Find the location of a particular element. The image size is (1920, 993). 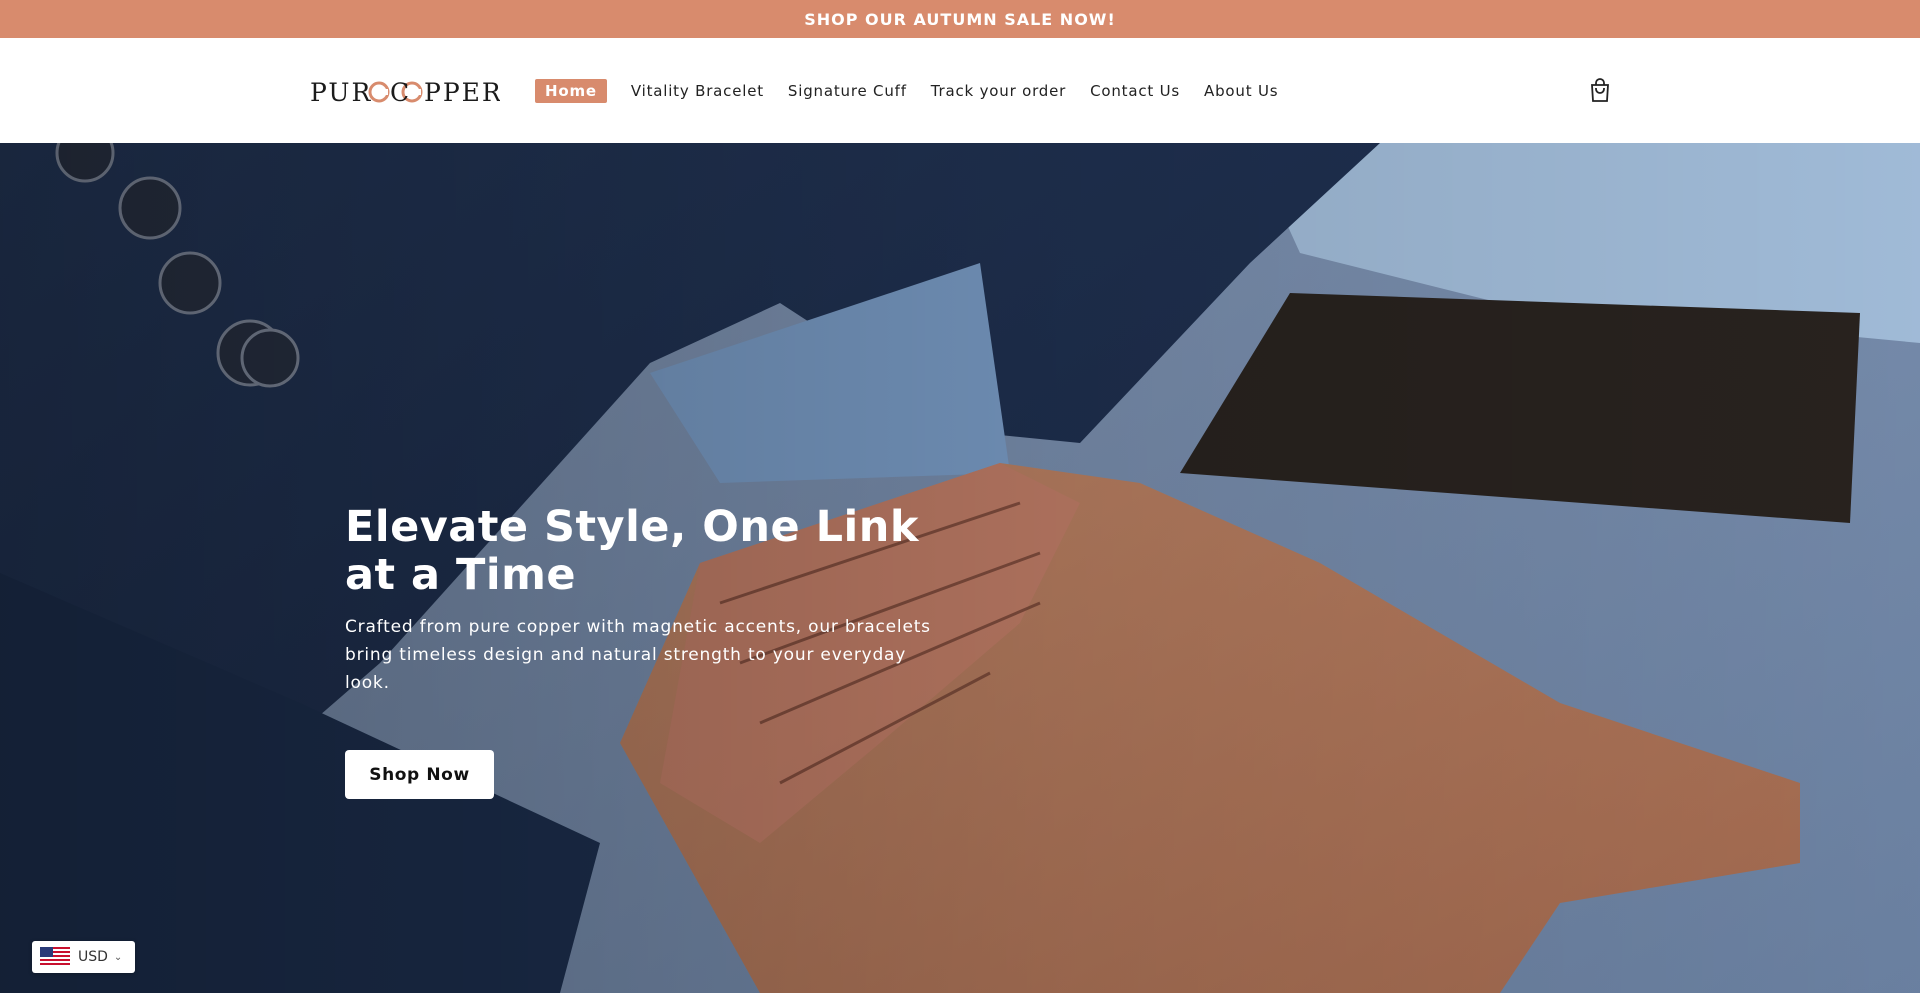

nav-contact-us: Contact Us is located at coordinates (1135, 91).